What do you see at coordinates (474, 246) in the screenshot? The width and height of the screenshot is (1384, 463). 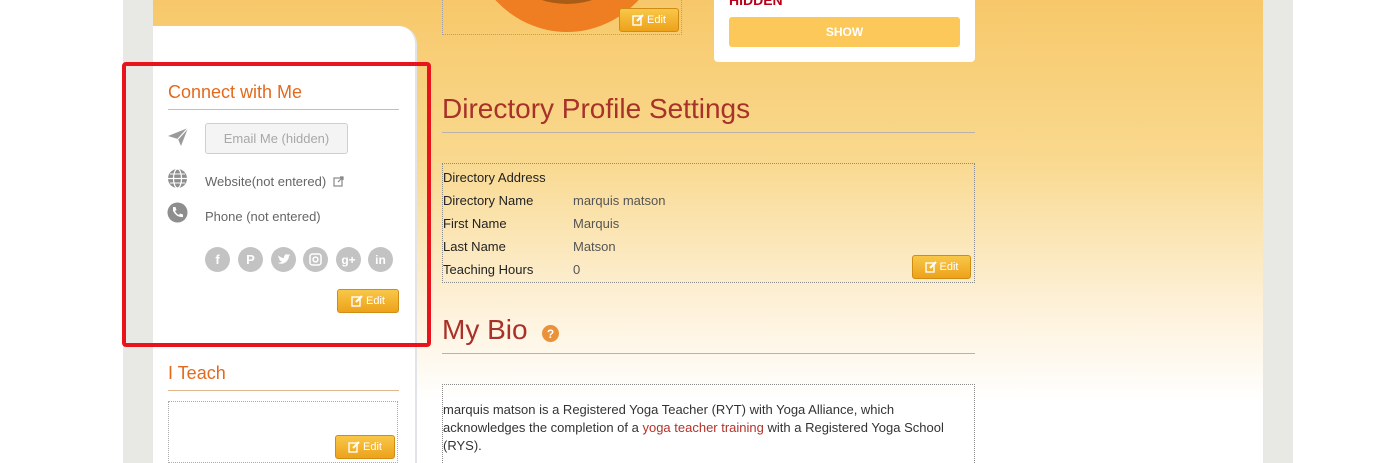 I see `last-name-label: Last Name` at bounding box center [474, 246].